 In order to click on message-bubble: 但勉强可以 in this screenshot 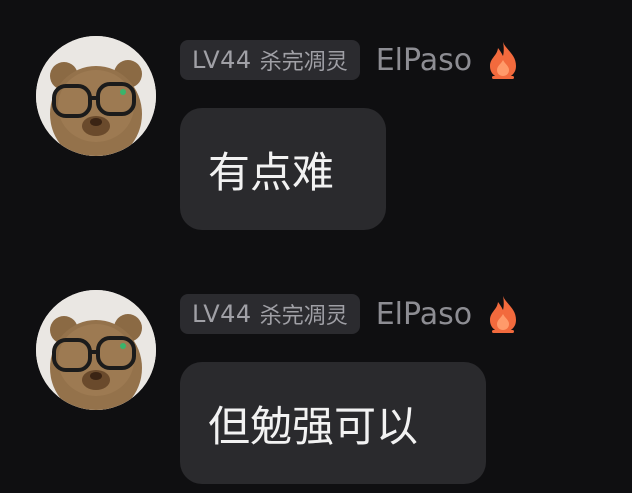, I will do `click(333, 423)`.